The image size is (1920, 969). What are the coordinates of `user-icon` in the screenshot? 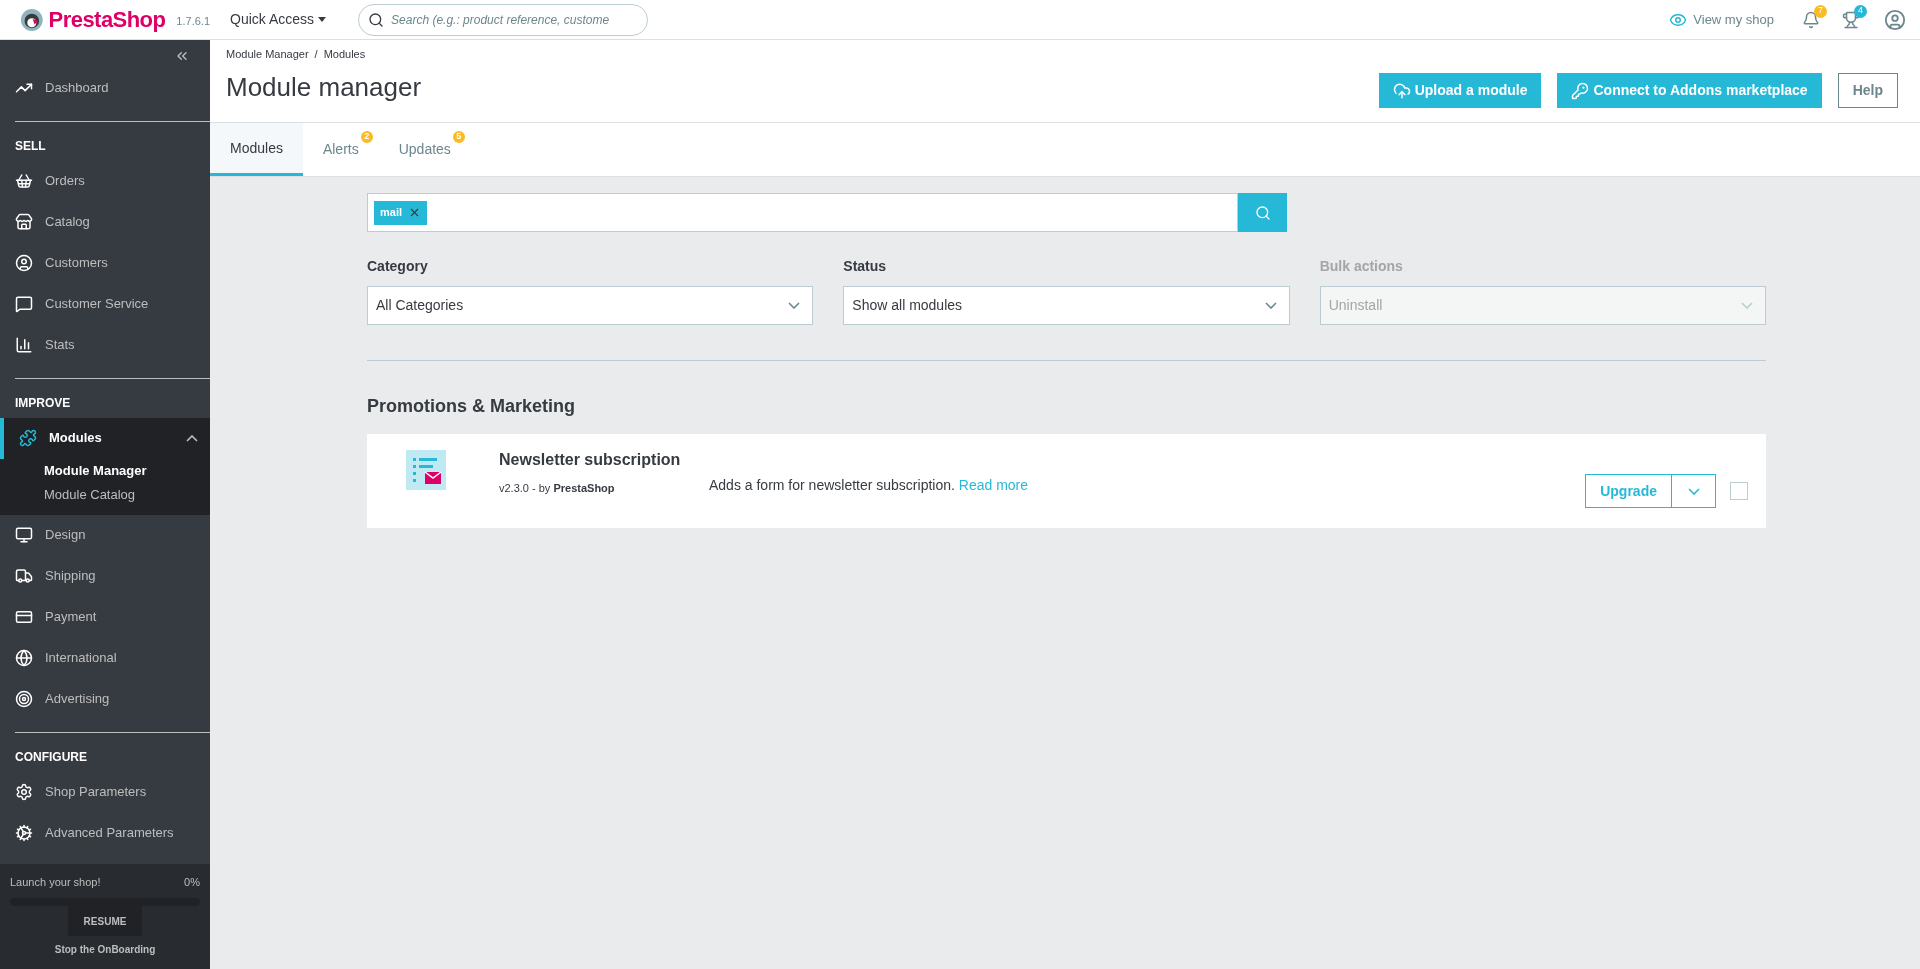 It's located at (24, 263).